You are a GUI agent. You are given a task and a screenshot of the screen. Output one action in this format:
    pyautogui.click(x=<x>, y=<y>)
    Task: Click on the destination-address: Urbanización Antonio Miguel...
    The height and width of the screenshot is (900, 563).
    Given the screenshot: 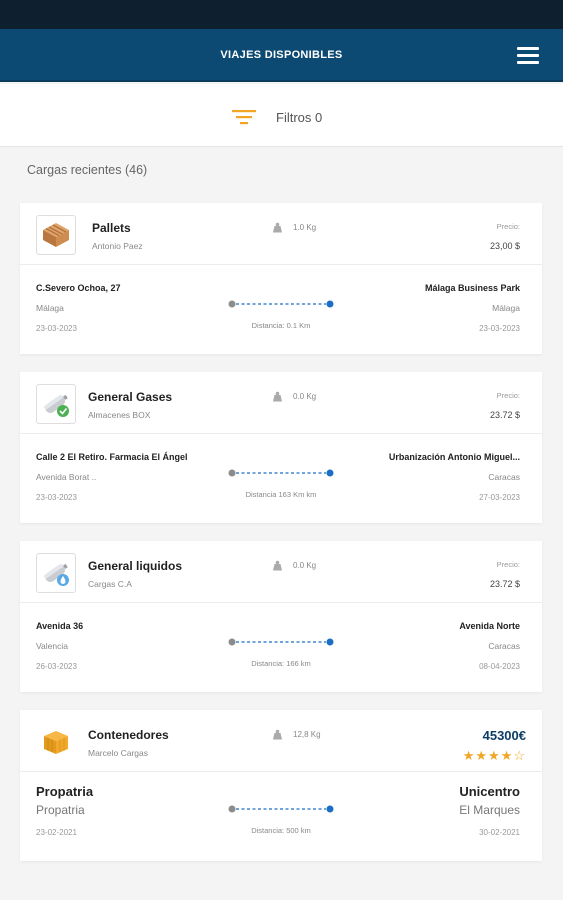 What is the action you would take?
    pyautogui.click(x=454, y=457)
    